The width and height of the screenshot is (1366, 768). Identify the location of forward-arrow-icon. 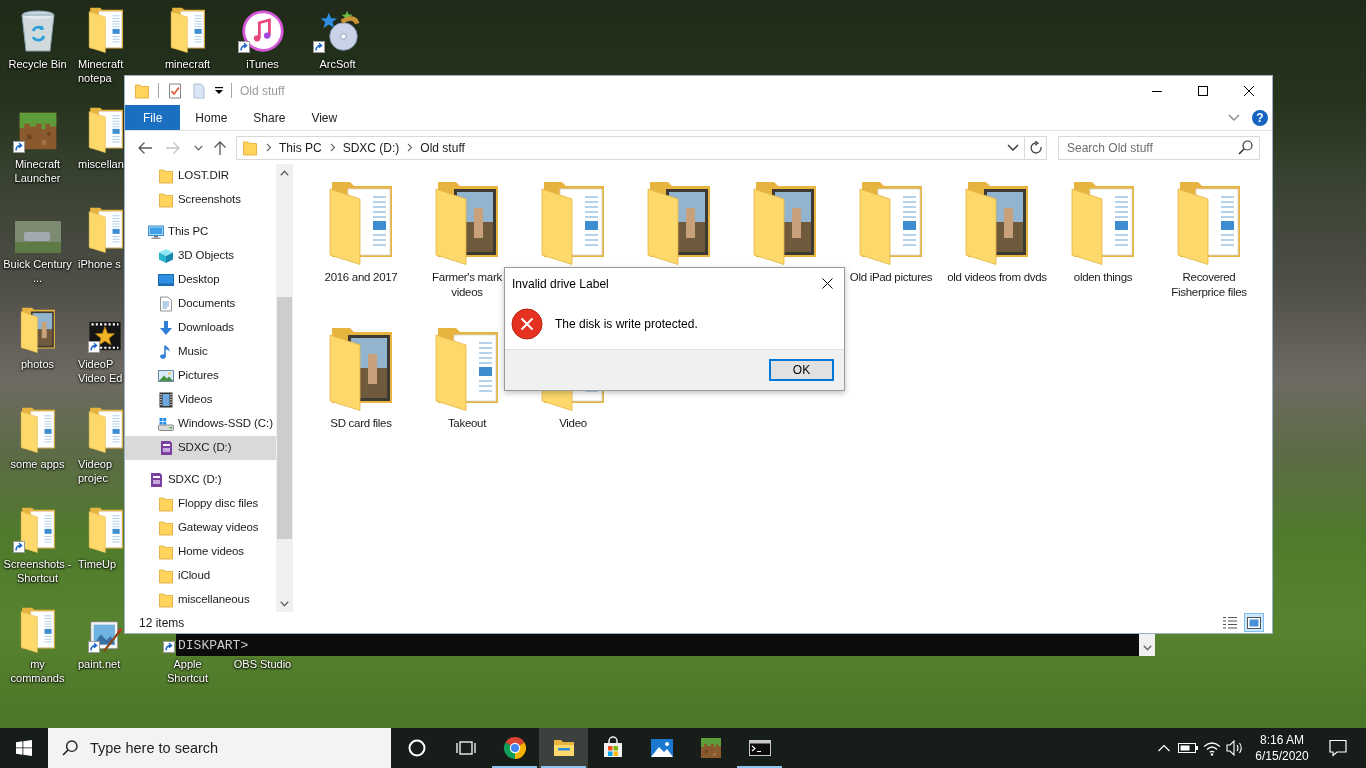
(173, 147).